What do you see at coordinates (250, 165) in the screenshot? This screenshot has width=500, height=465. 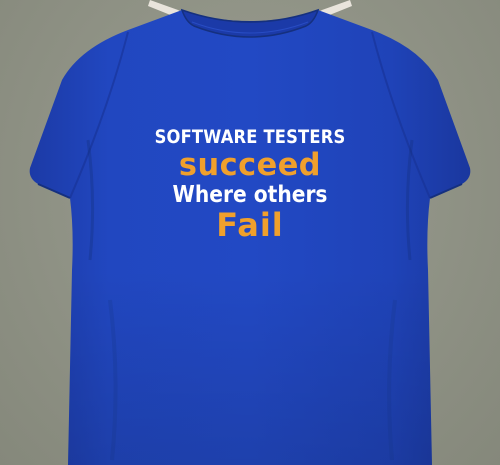 I see `print-line-succeed: succeed` at bounding box center [250, 165].